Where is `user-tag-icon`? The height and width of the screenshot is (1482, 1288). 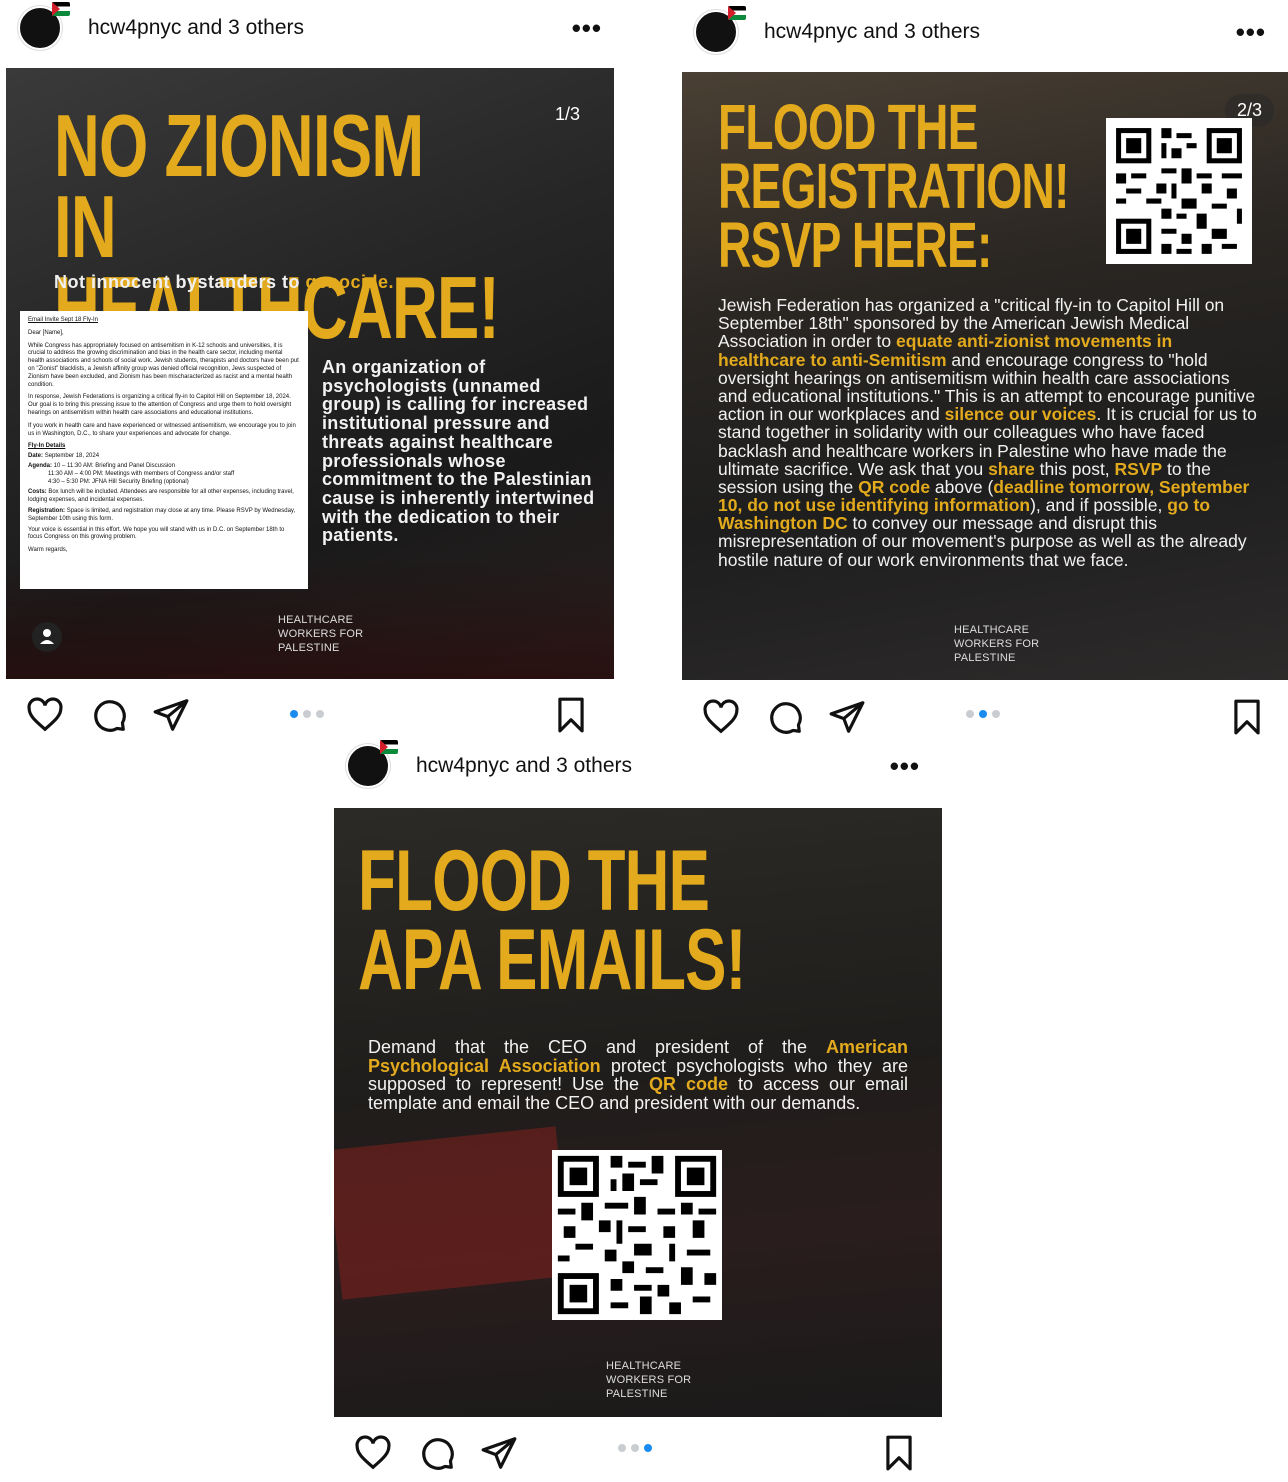 user-tag-icon is located at coordinates (47, 637).